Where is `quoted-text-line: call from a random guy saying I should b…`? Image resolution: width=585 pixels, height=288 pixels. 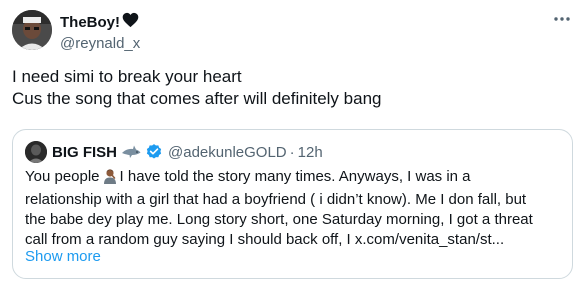 quoted-text-line: call from a random guy saying I should b… is located at coordinates (265, 239).